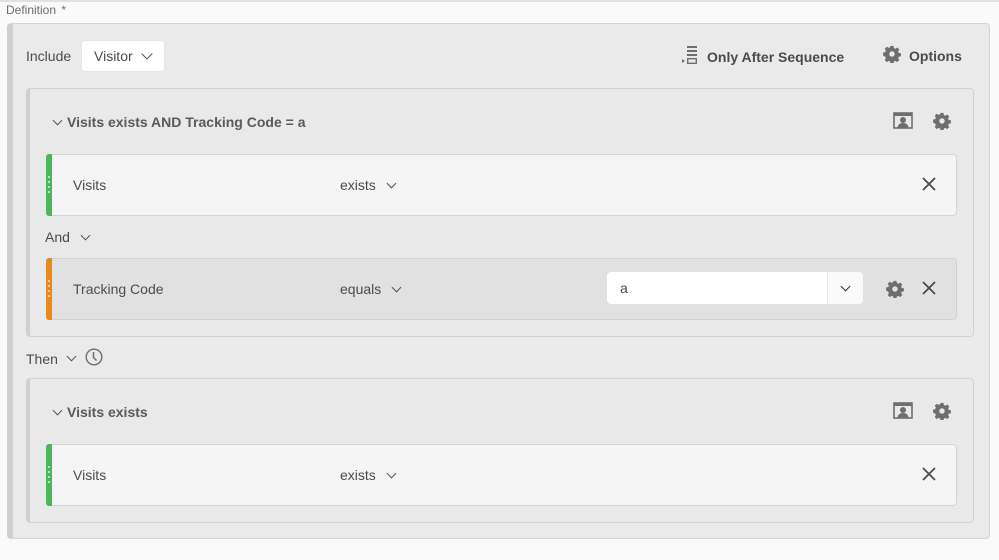 The image size is (999, 560). What do you see at coordinates (113, 56) in the screenshot?
I see `include-scope-value: Visitor` at bounding box center [113, 56].